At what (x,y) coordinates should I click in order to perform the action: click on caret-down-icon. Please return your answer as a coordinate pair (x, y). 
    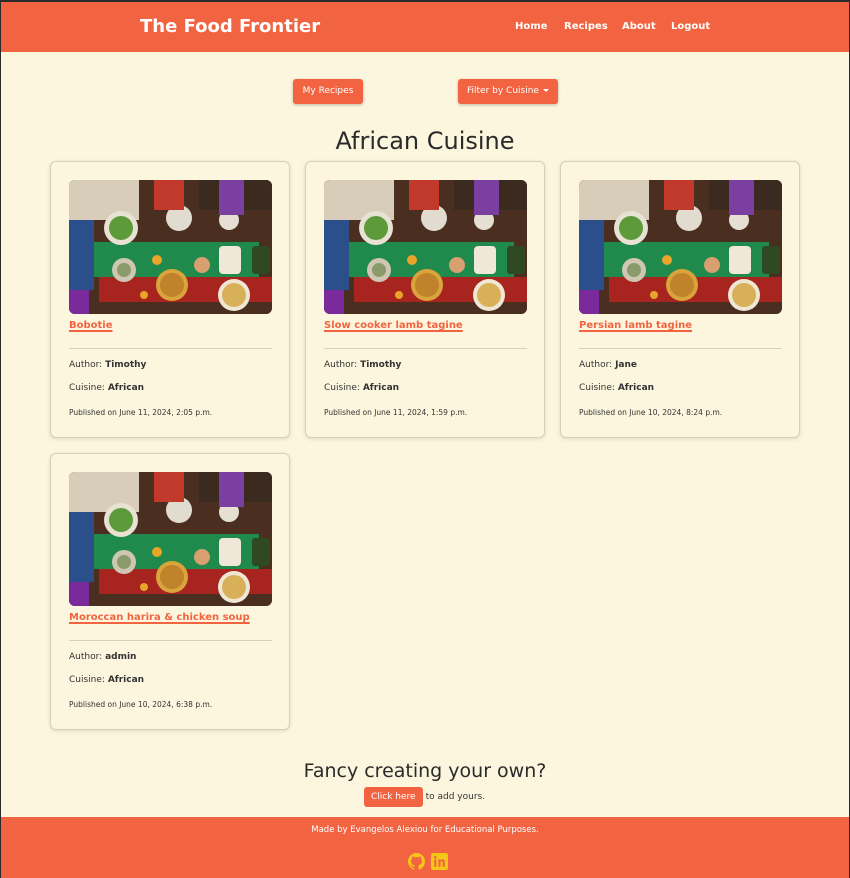
    Looking at the image, I should click on (545, 90).